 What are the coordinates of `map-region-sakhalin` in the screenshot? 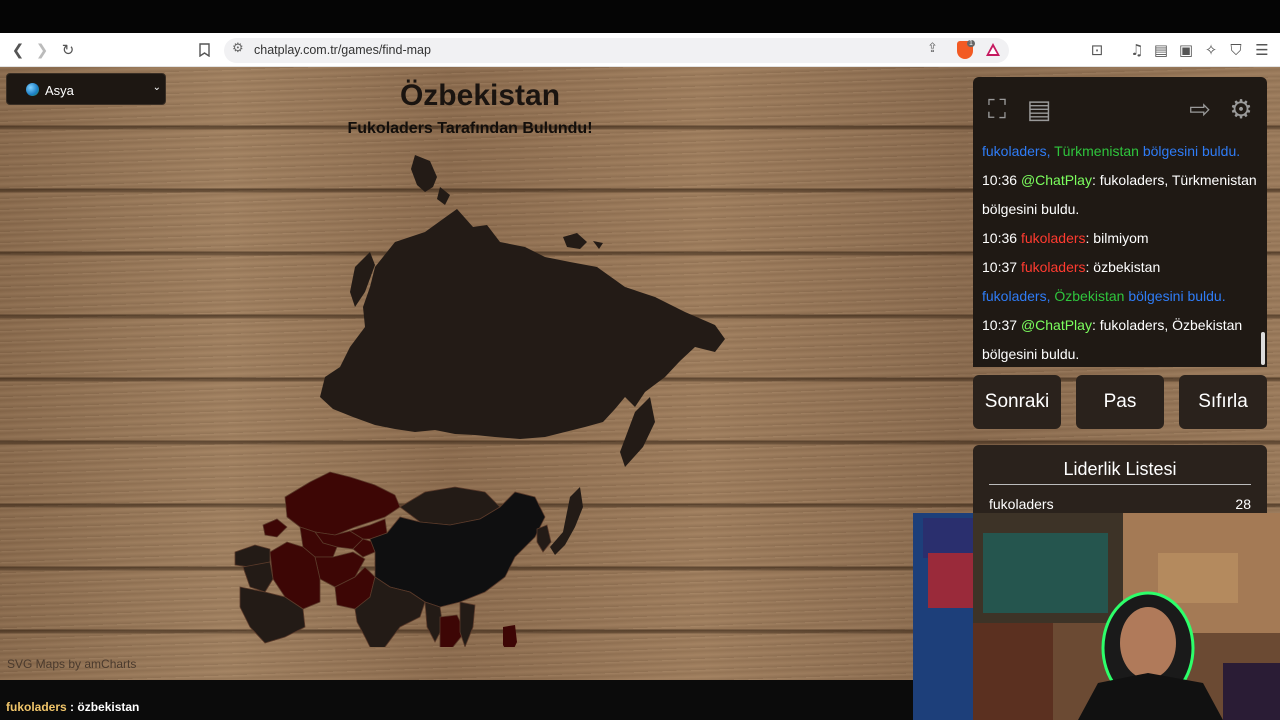 It's located at (424, 173).